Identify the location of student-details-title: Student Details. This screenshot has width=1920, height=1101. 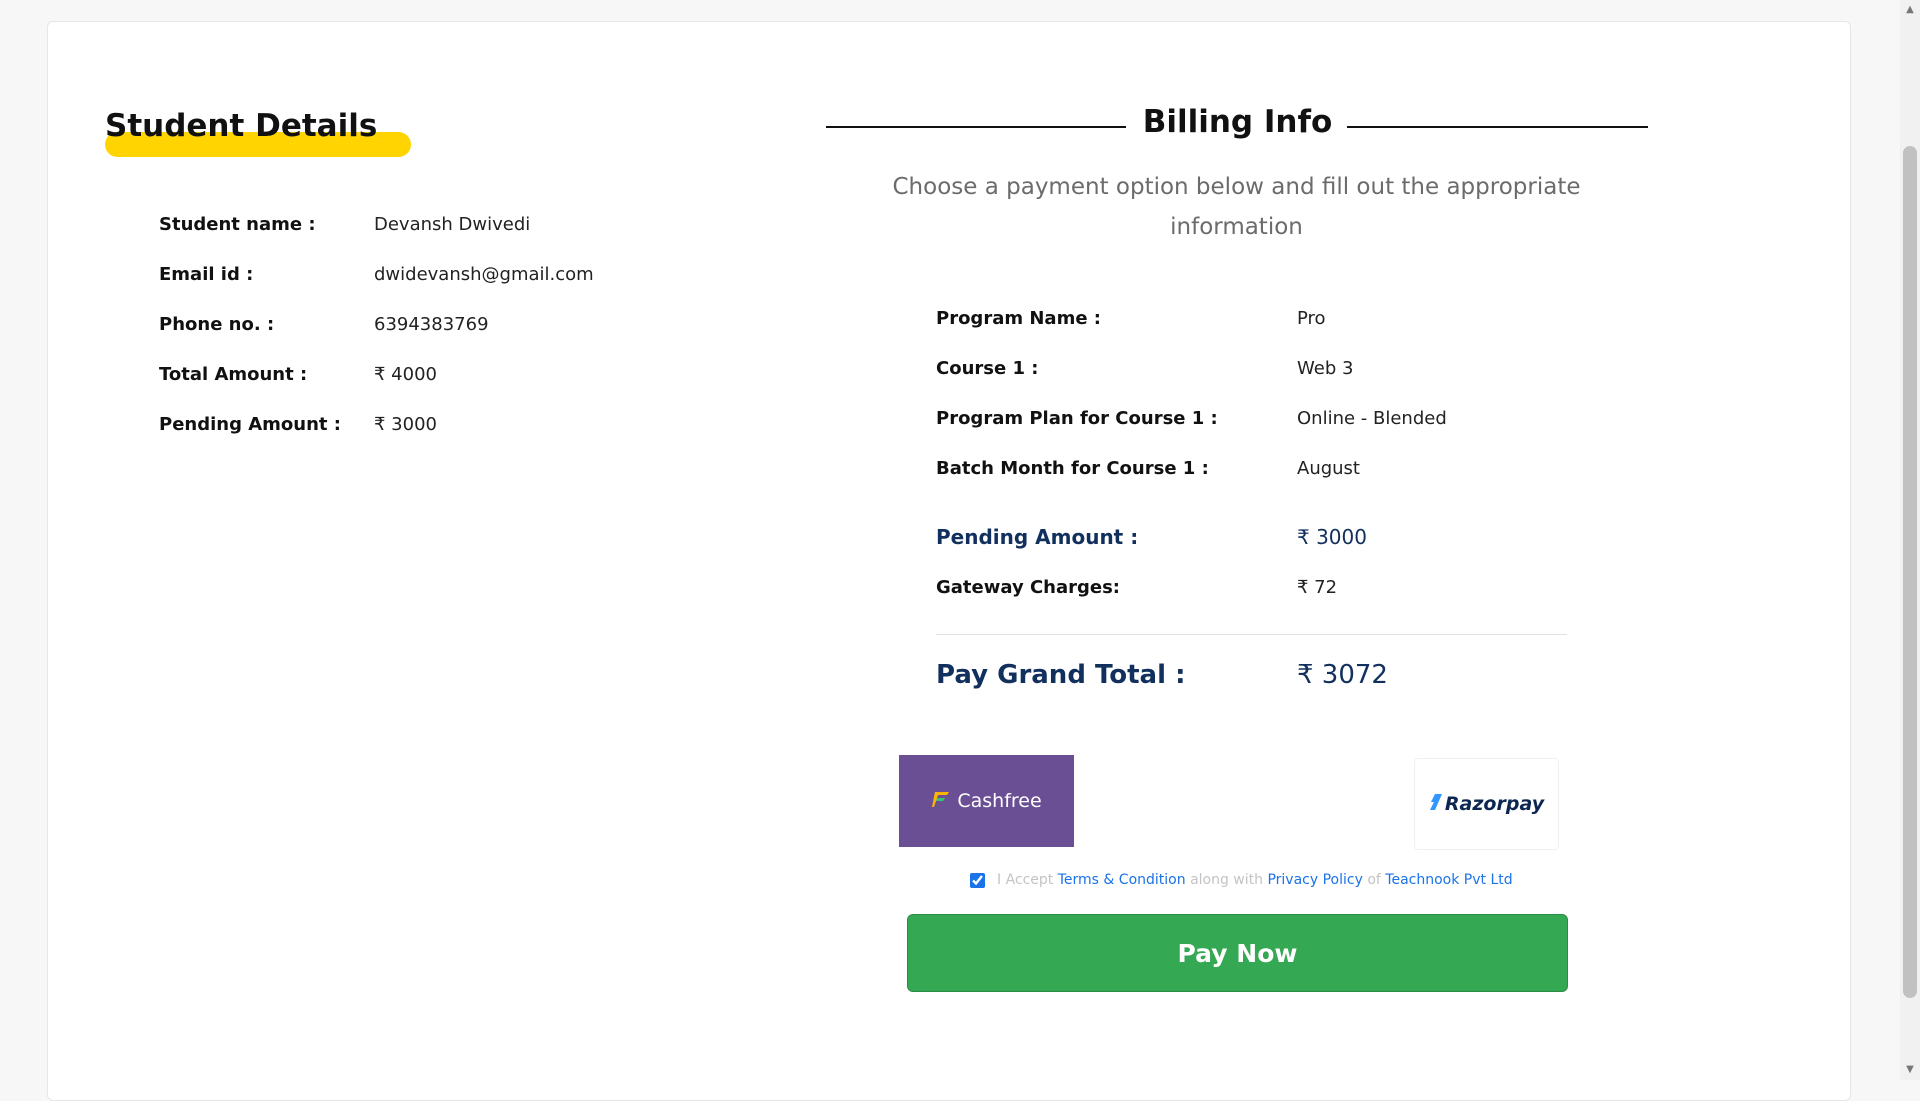
(241, 126).